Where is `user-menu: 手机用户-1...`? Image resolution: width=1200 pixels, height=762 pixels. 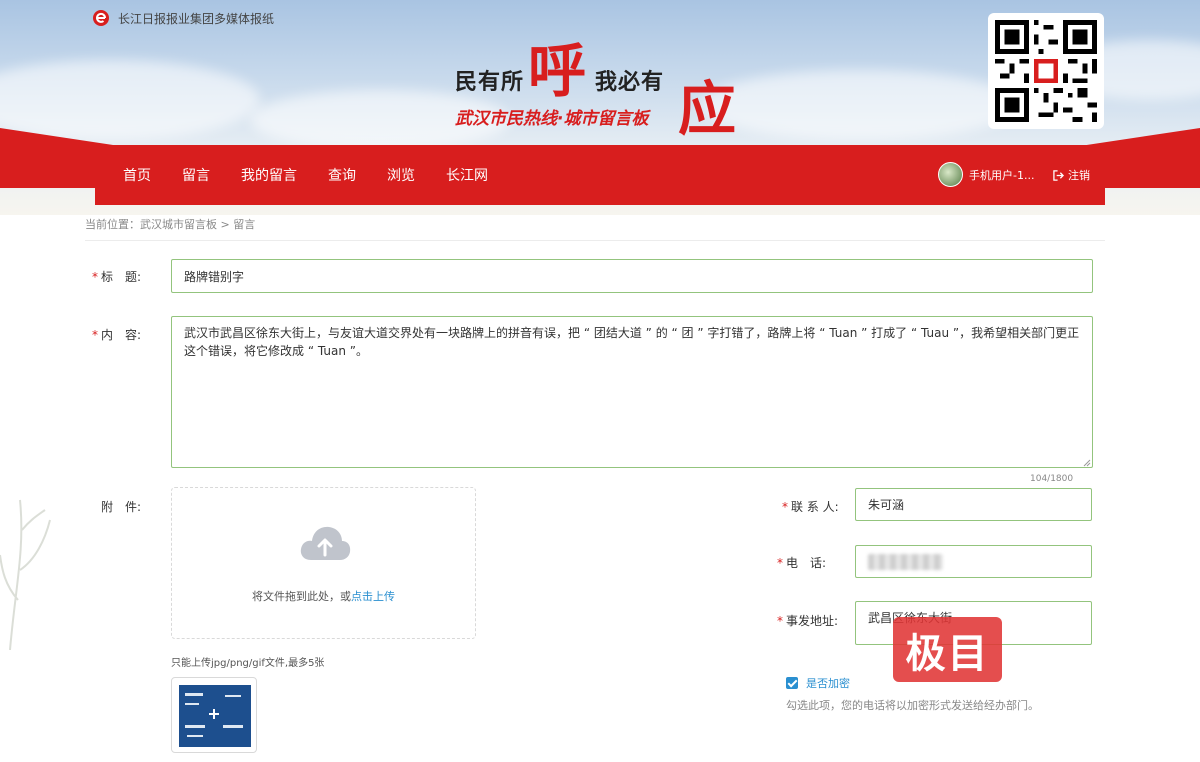 user-menu: 手机用户-1... is located at coordinates (986, 174).